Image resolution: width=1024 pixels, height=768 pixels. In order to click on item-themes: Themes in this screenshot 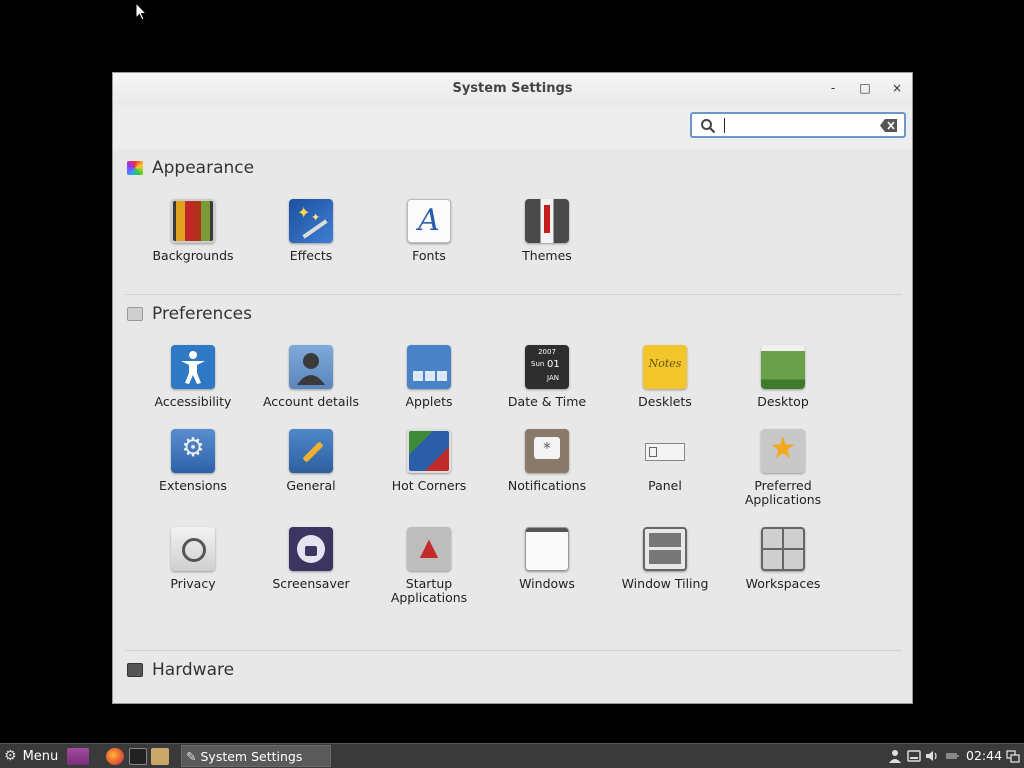, I will do `click(547, 231)`.